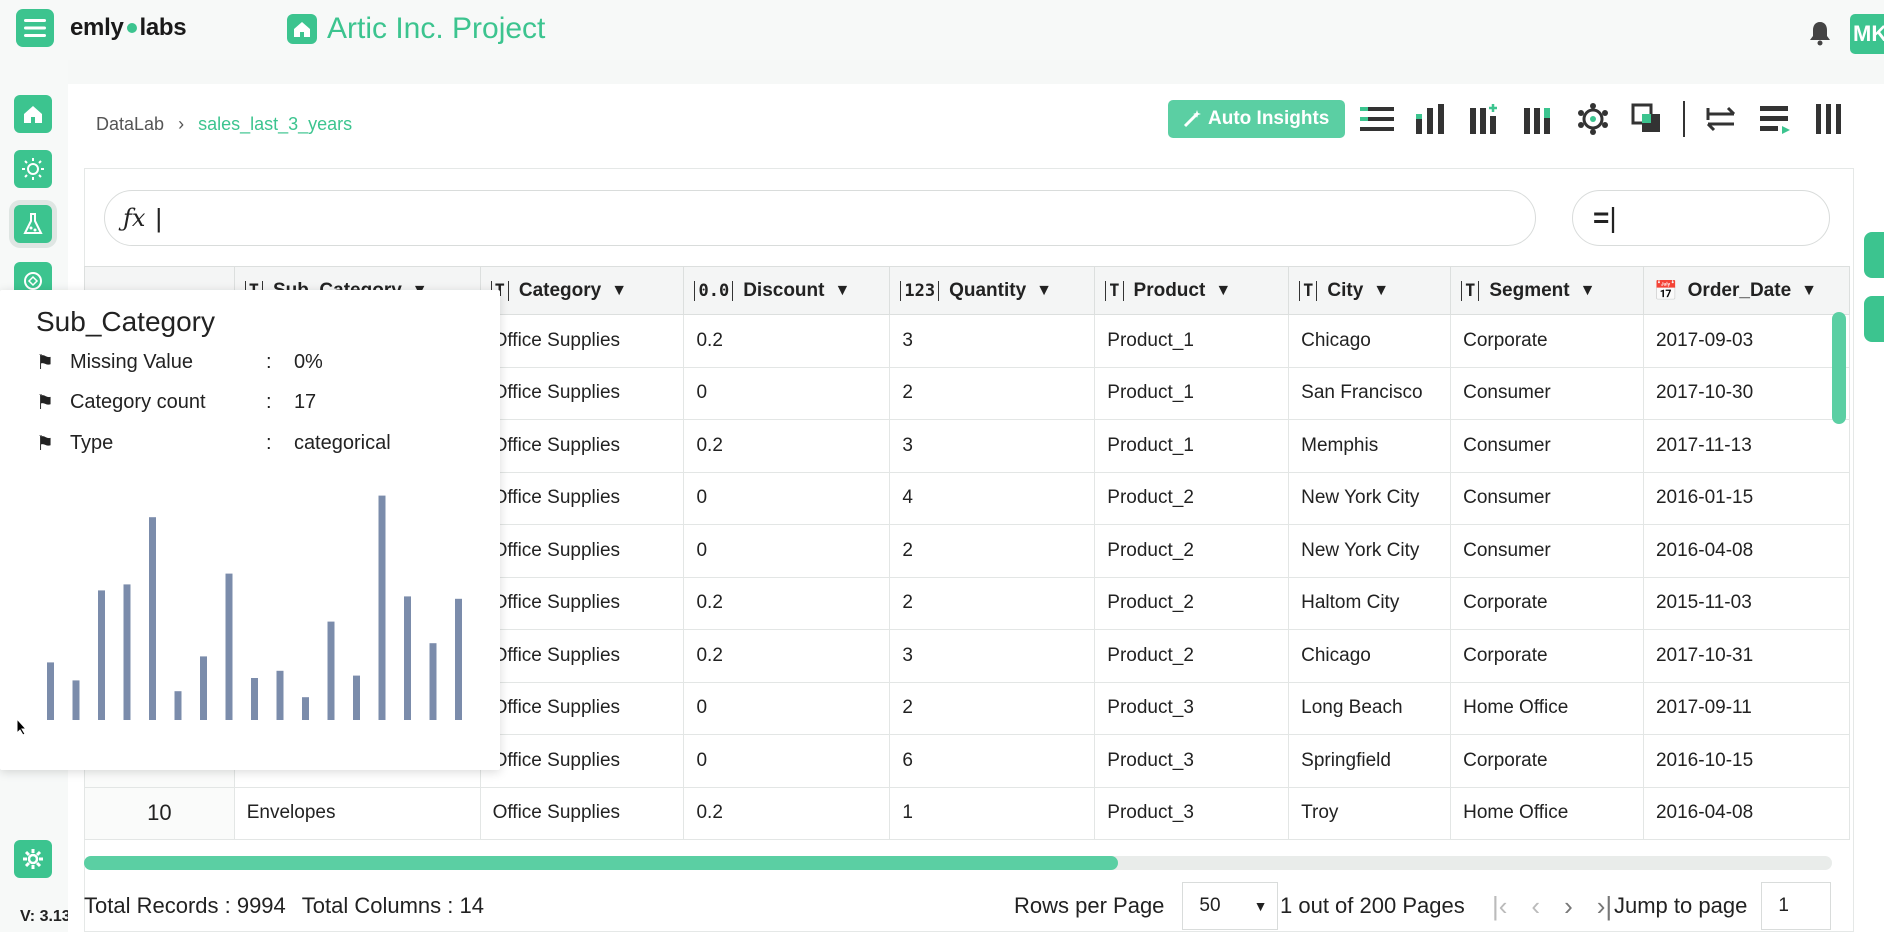  What do you see at coordinates (992, 761) in the screenshot?
I see `table-cell: 6` at bounding box center [992, 761].